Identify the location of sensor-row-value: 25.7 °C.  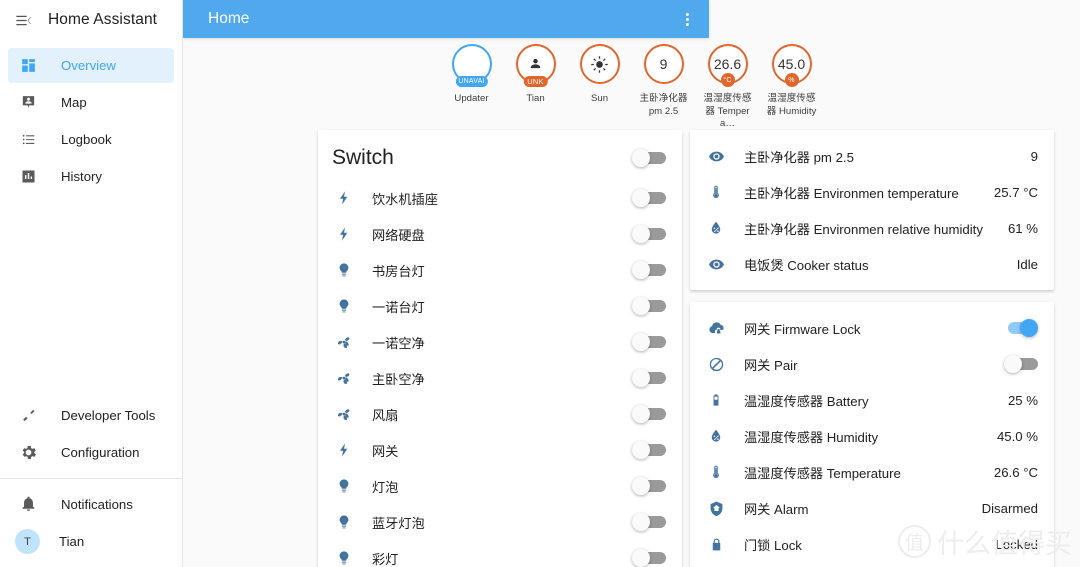
(1015, 192).